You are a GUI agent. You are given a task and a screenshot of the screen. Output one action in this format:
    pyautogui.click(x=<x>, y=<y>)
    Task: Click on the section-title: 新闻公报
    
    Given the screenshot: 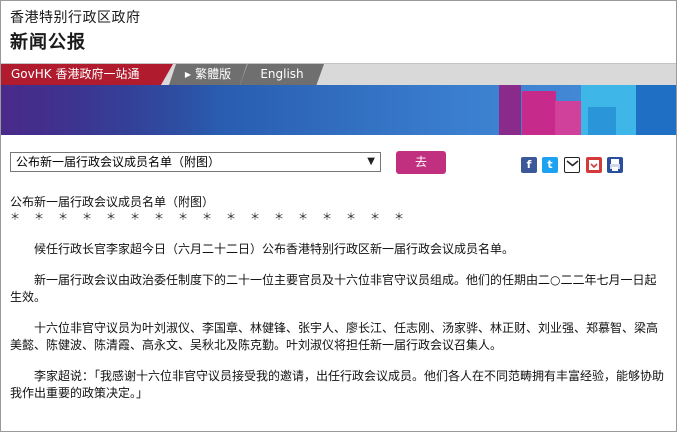 What is the action you would take?
    pyautogui.click(x=48, y=41)
    